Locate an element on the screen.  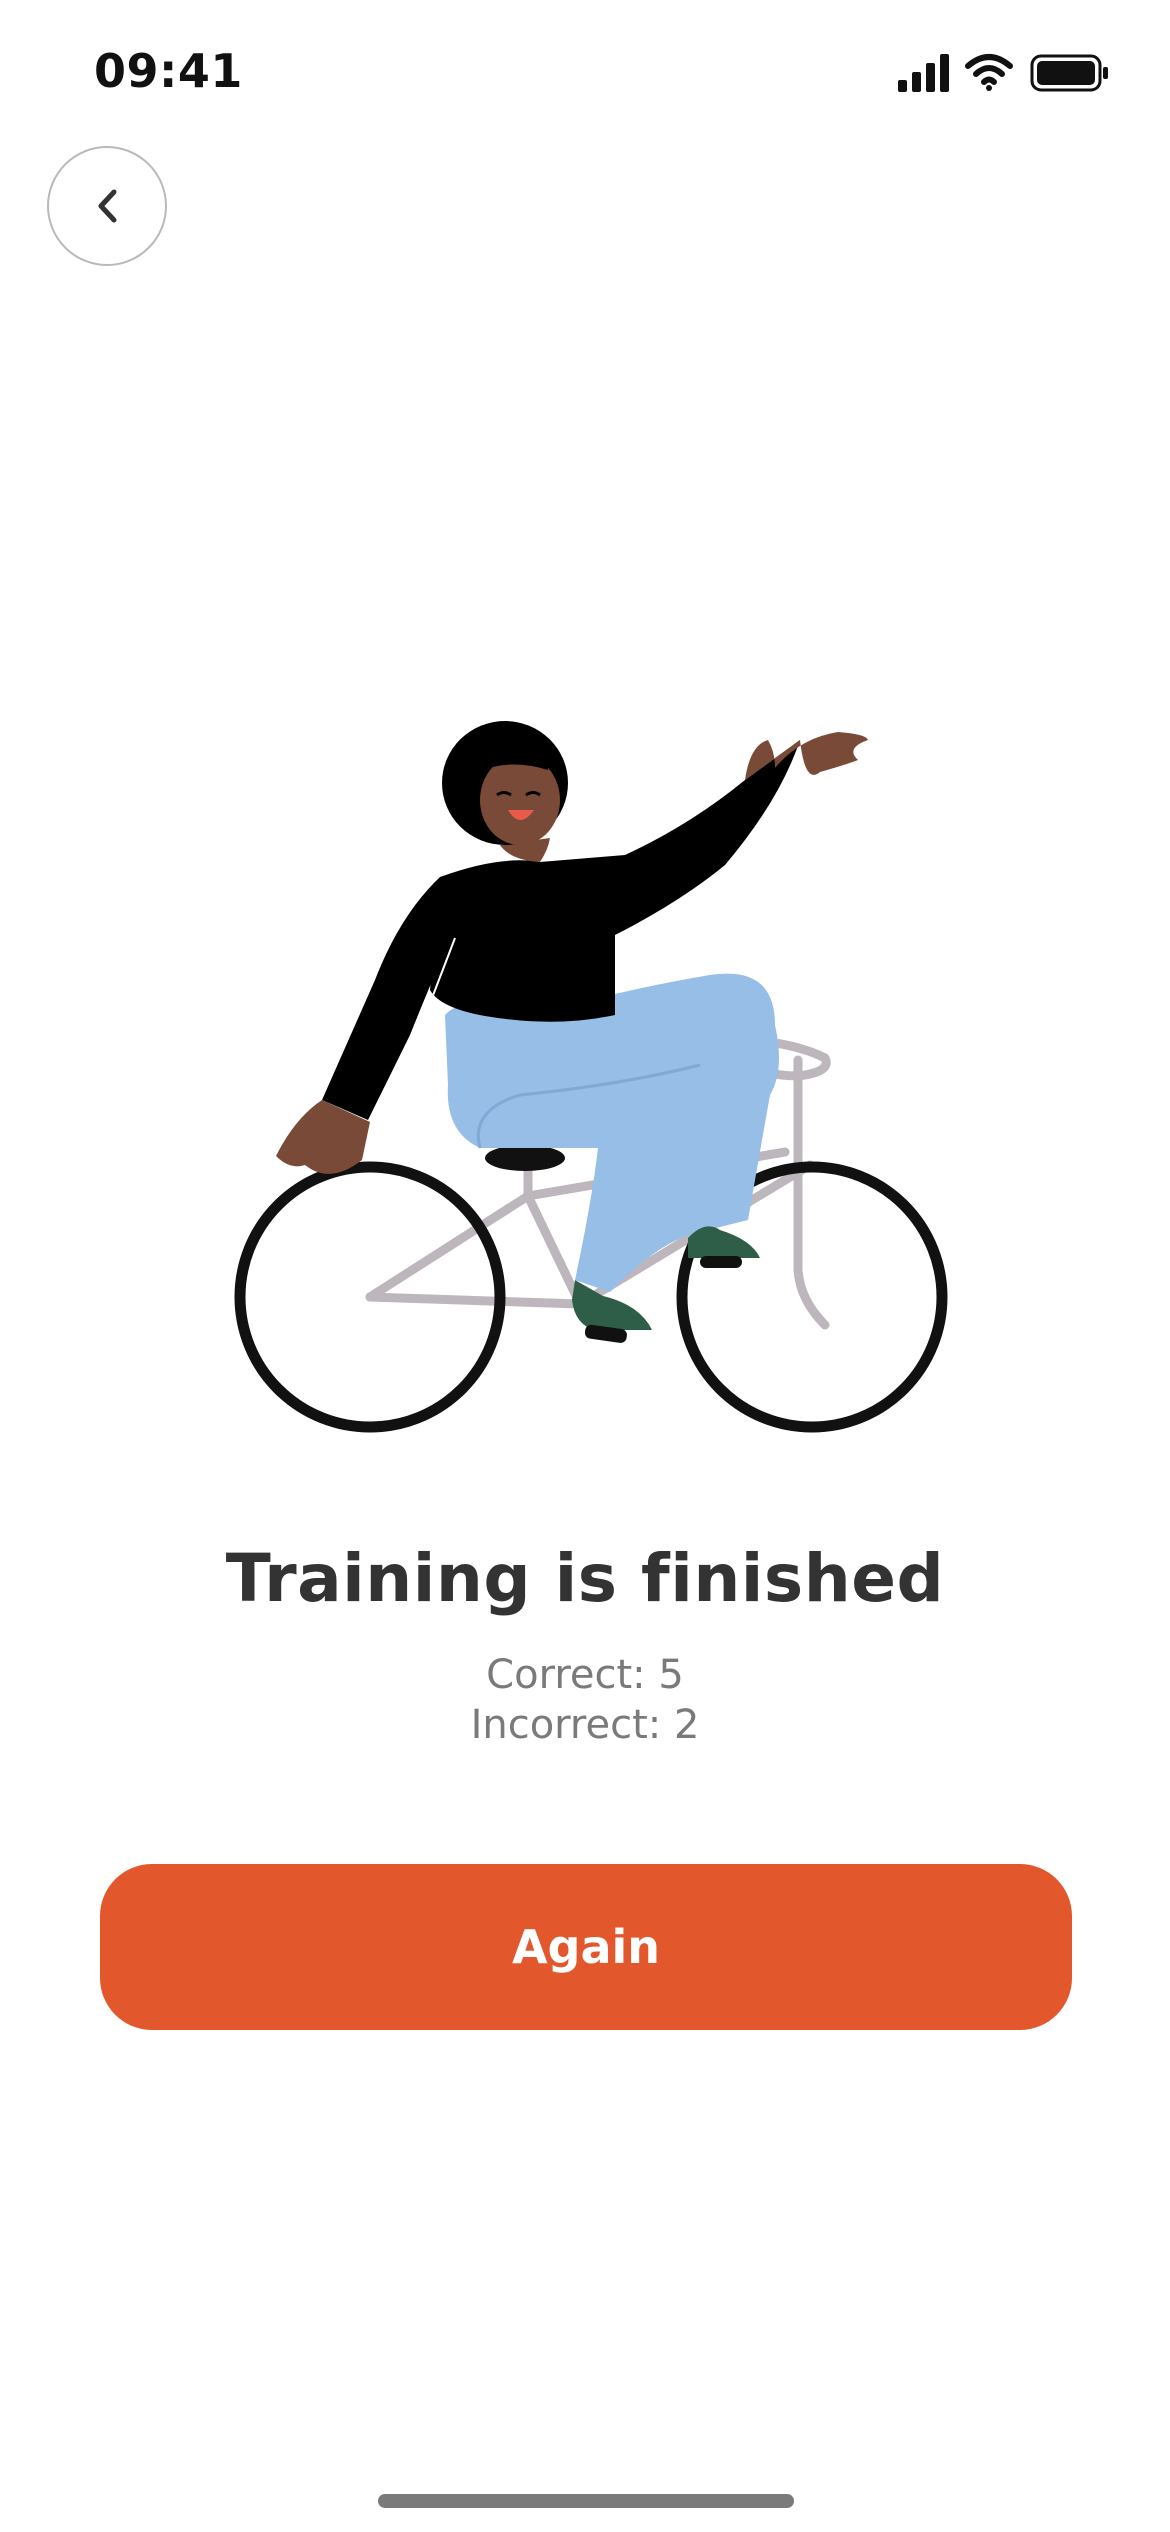
correct-count: Correct: 5 is located at coordinates (585, 1675).